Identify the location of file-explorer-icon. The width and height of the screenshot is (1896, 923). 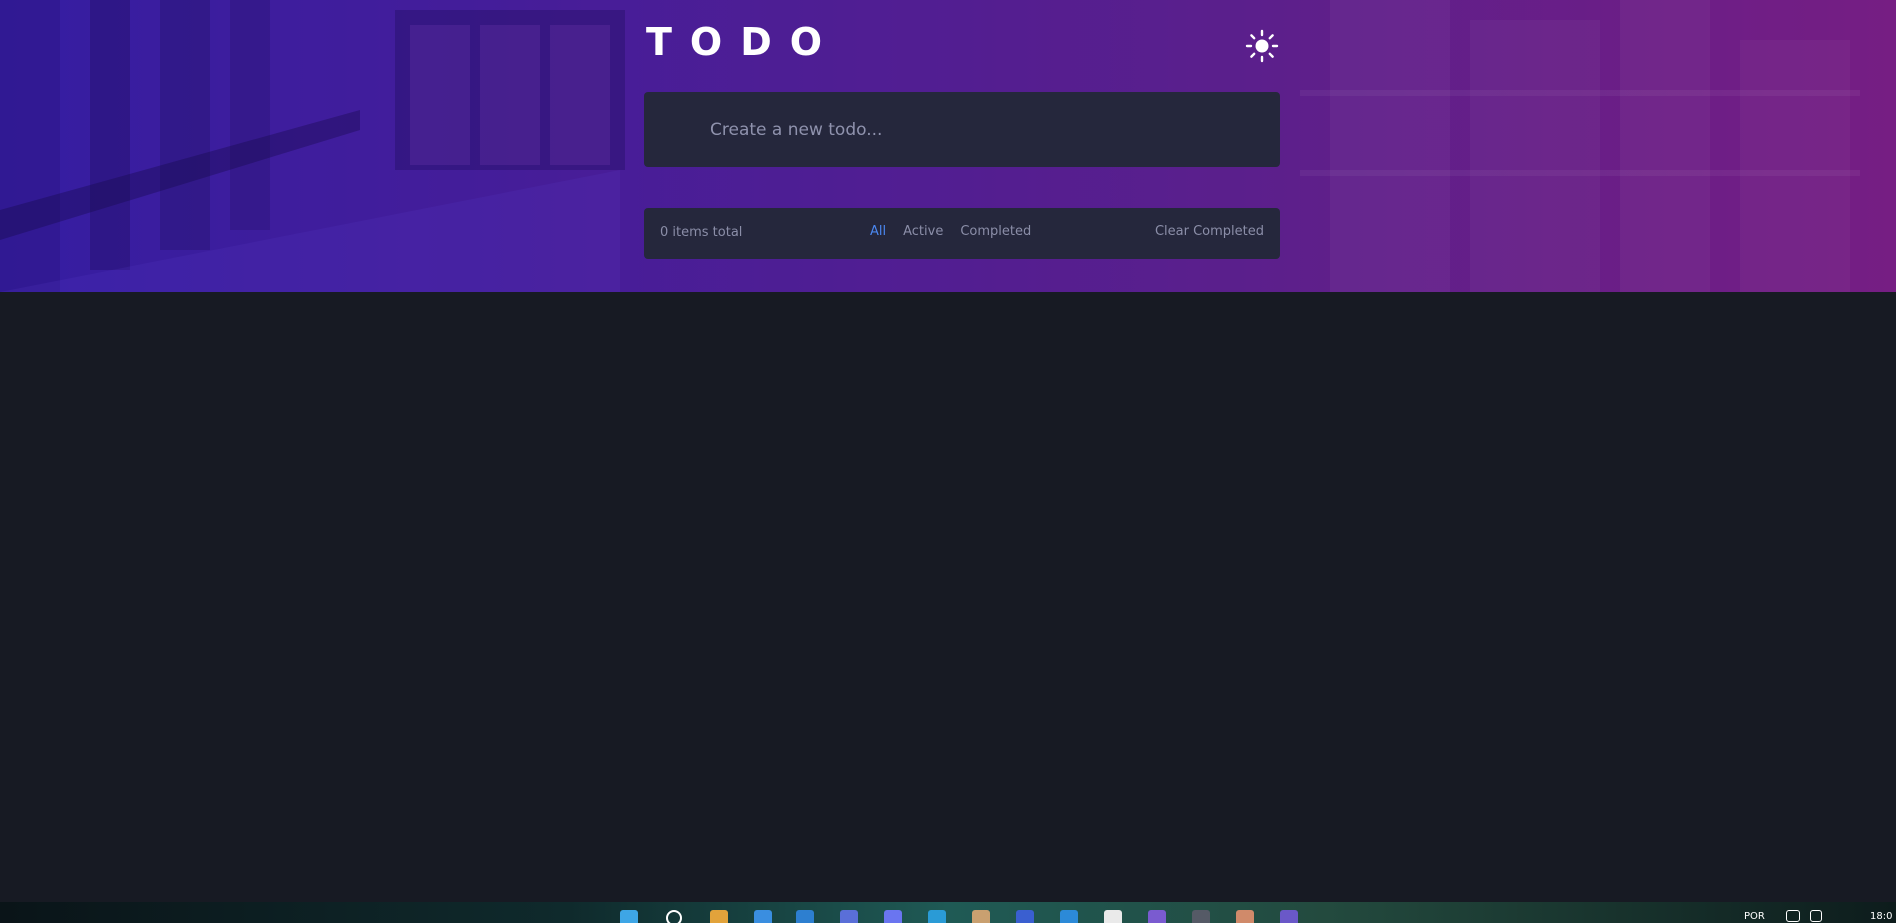
(719, 916).